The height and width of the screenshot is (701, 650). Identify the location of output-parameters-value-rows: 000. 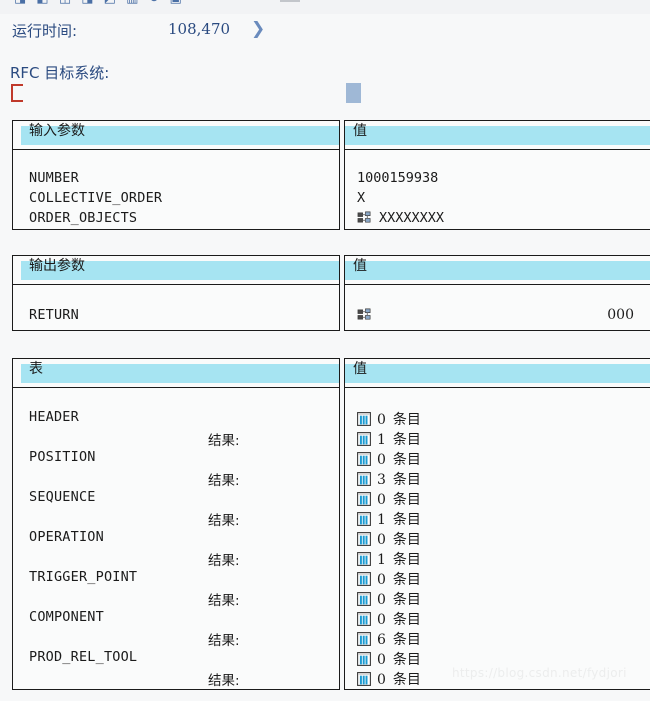
(497, 307).